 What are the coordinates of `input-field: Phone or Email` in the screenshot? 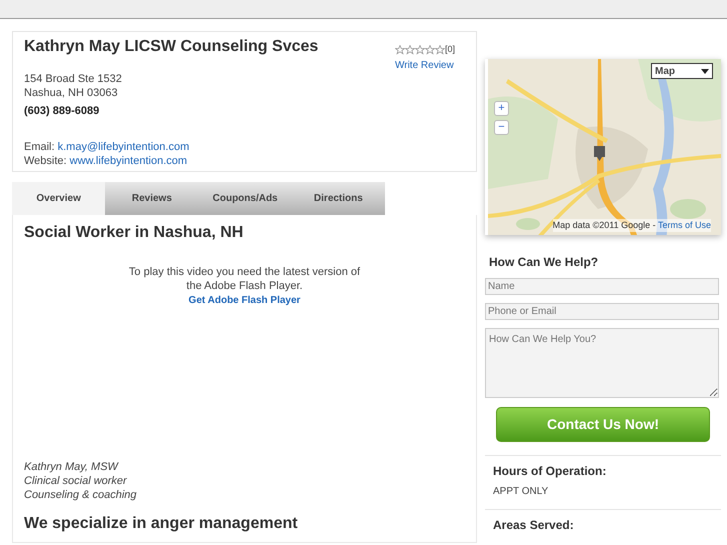 It's located at (602, 311).